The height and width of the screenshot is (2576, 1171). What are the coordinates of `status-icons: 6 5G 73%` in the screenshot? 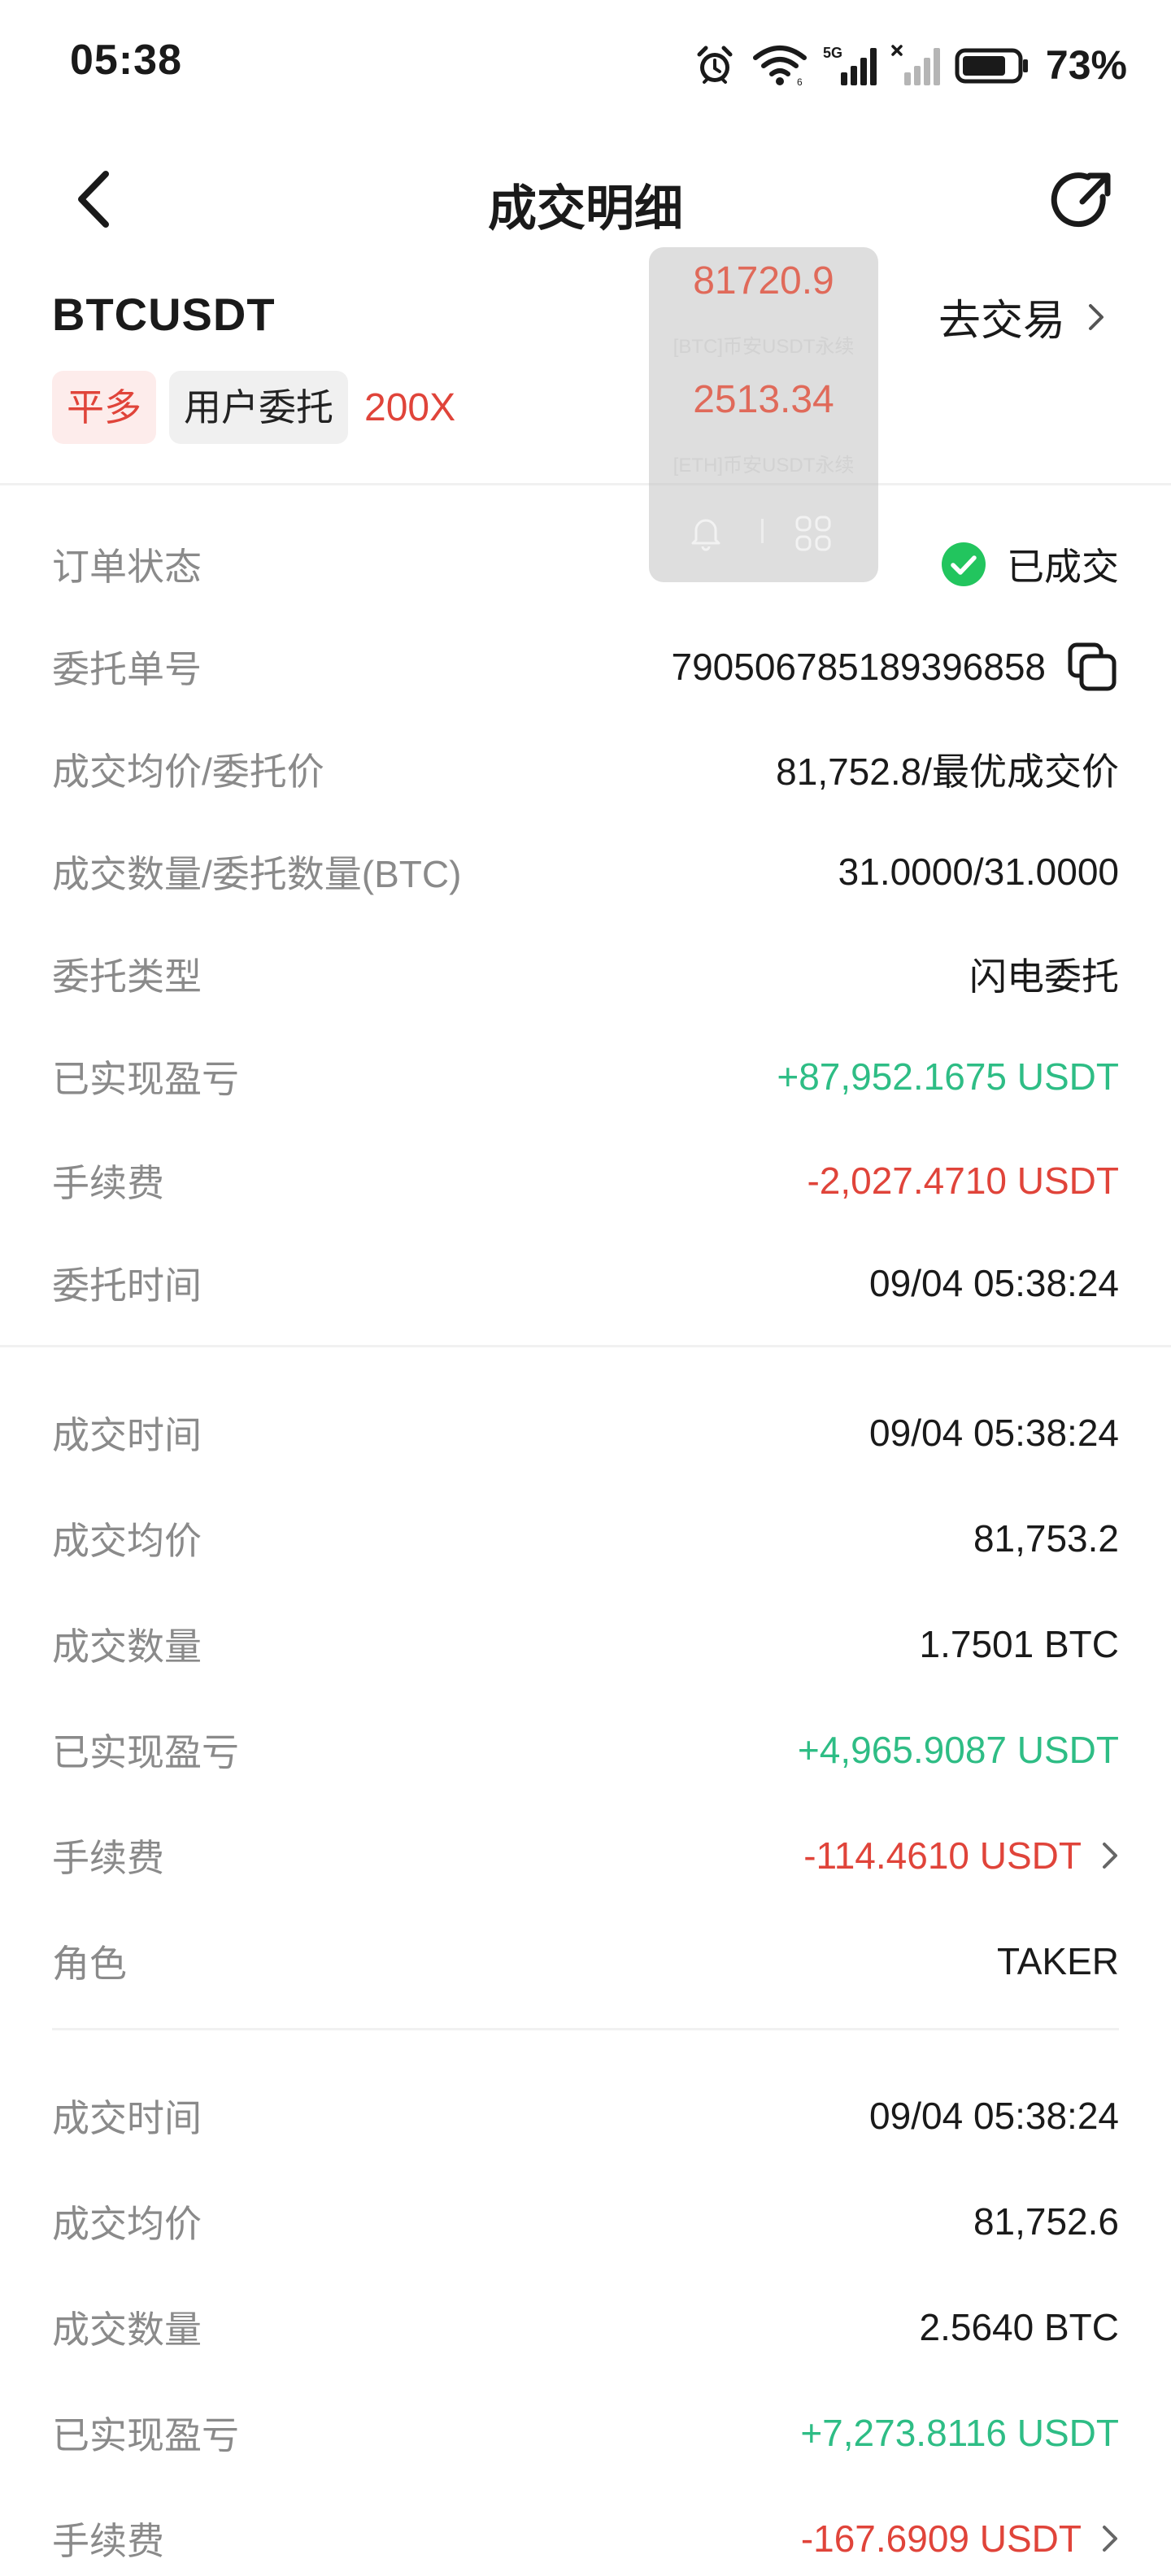 It's located at (910, 65).